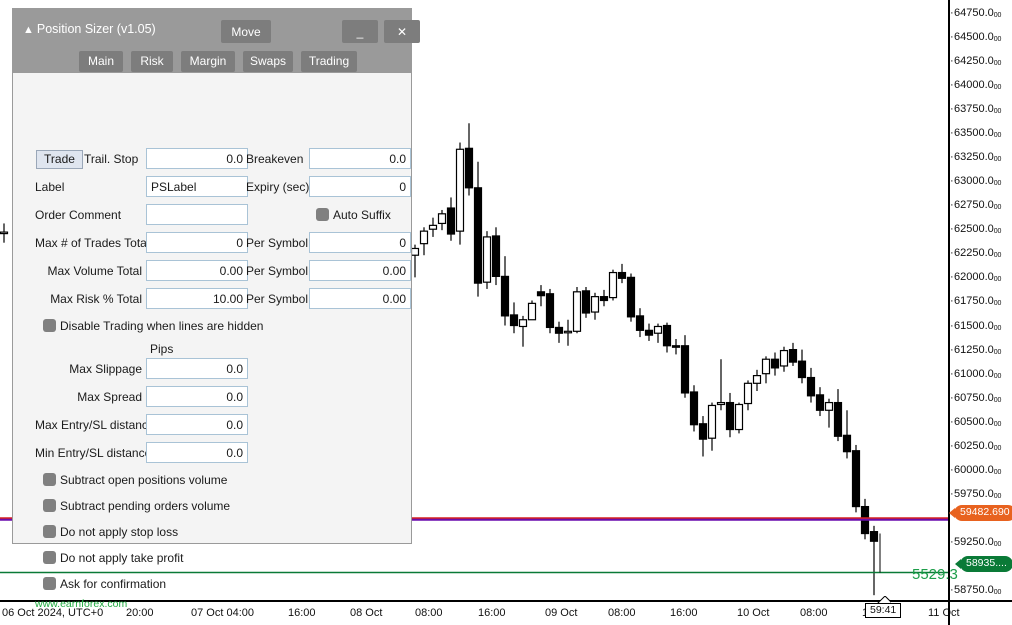  I want to click on price-tick-value: 64750.0, so click(974, 12).